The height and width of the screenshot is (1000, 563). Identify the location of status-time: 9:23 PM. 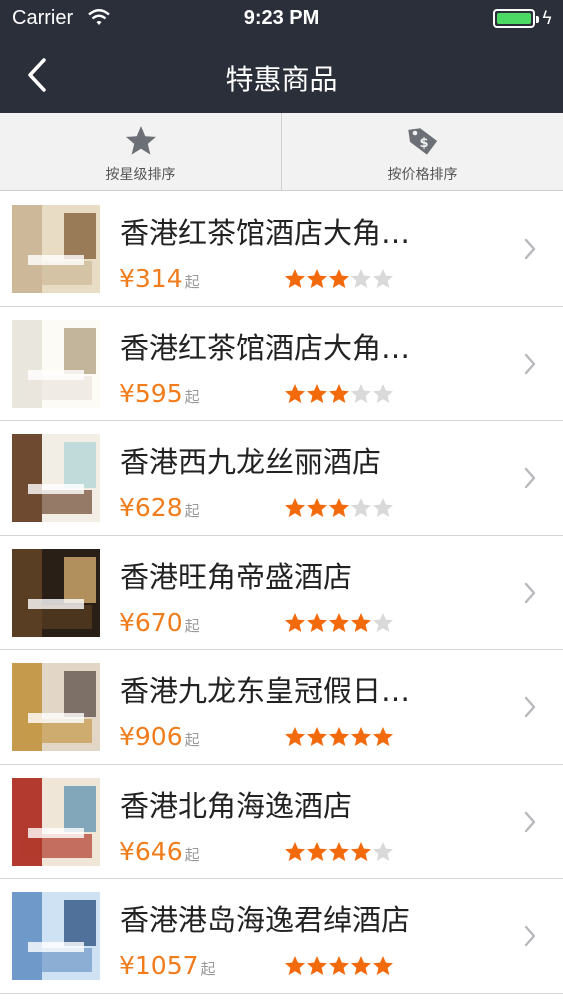
(281, 18).